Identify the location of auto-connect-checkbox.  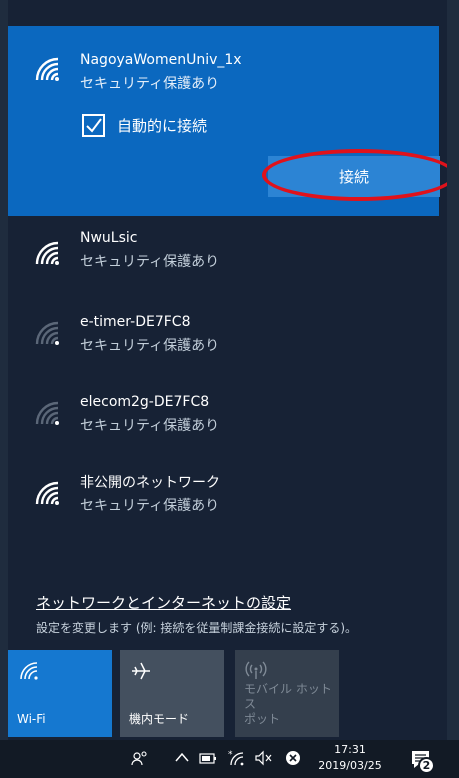
(93, 125).